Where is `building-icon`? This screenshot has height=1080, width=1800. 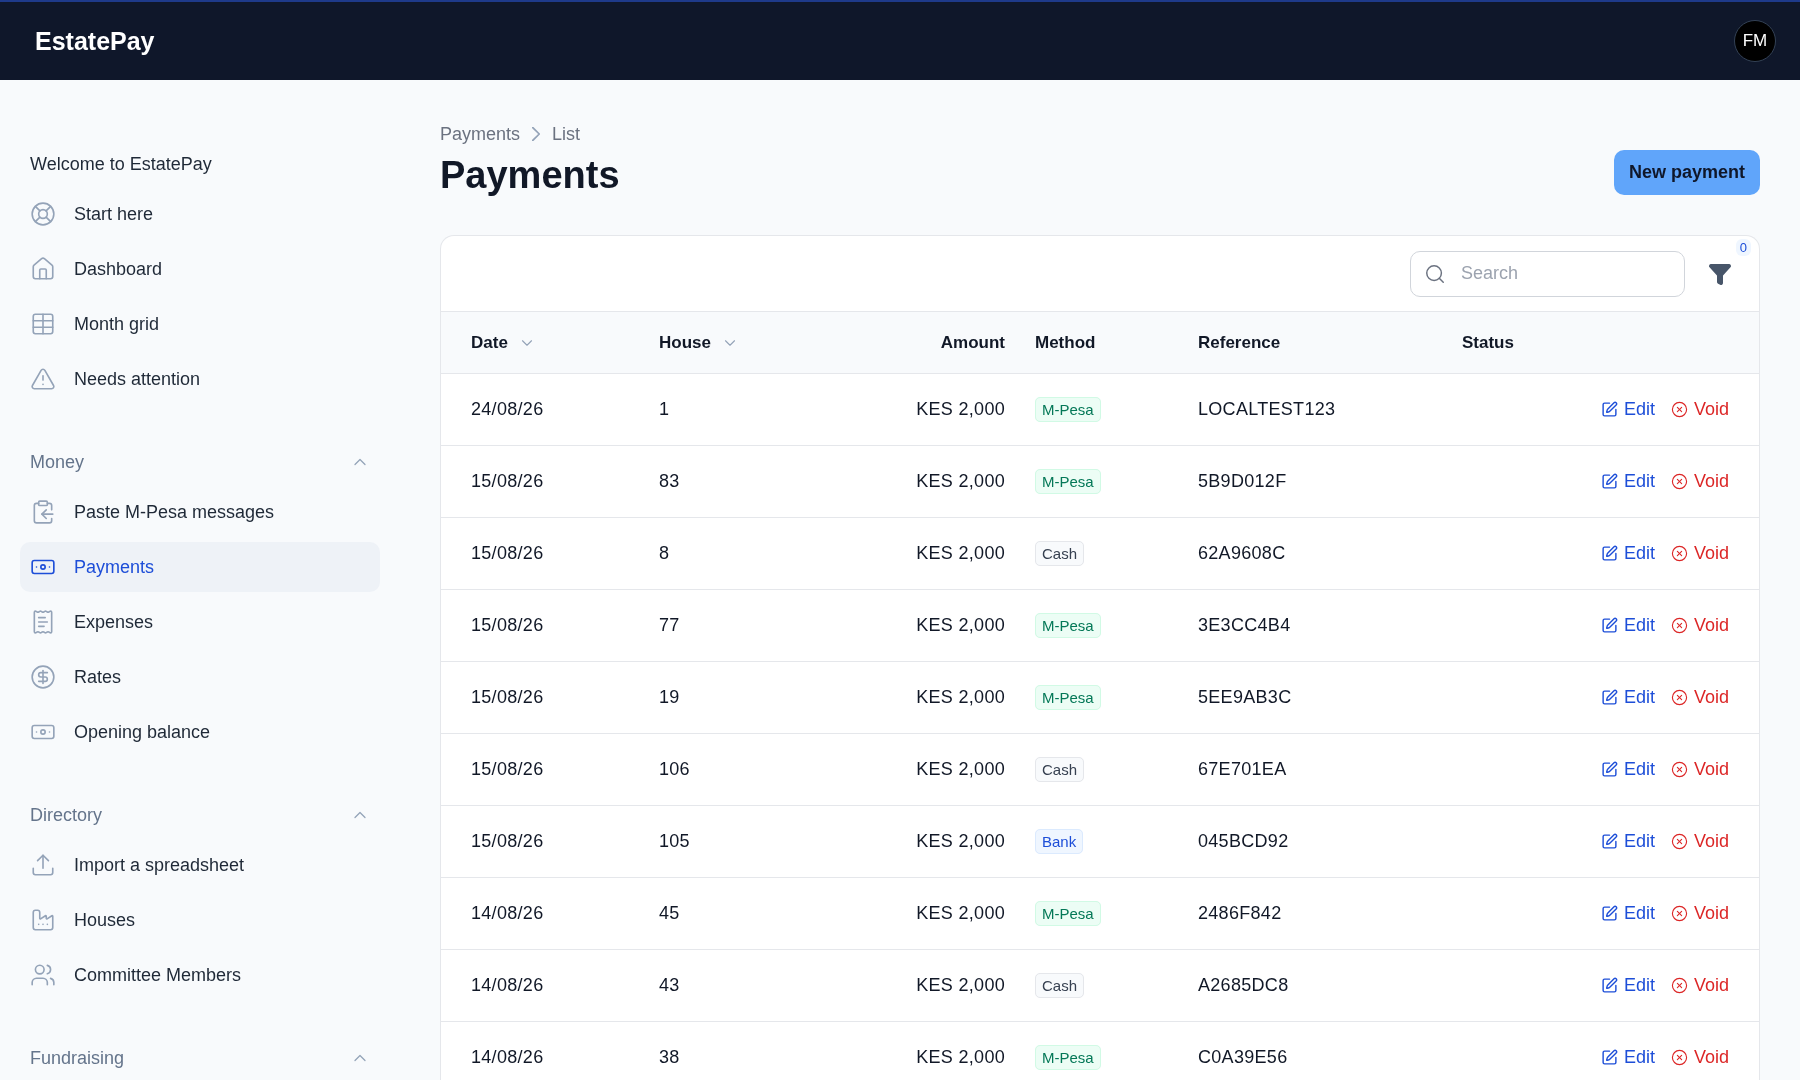
building-icon is located at coordinates (43, 920).